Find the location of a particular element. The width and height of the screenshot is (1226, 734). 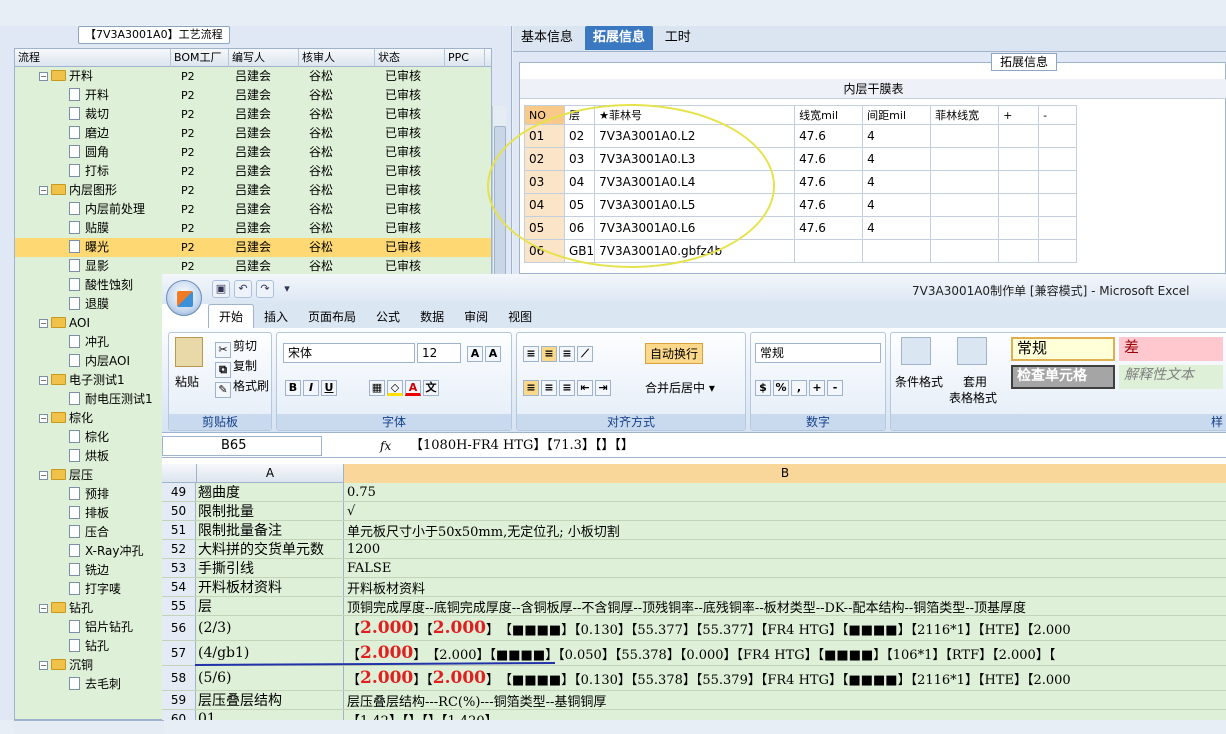

fill-color-icon: ◇ is located at coordinates (395, 388).